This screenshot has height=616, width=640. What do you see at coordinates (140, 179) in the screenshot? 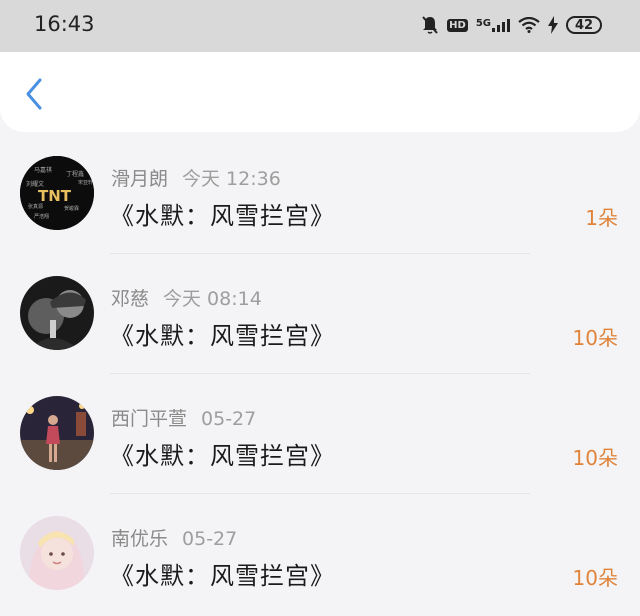
I see `user-name: 滑月朗` at bounding box center [140, 179].